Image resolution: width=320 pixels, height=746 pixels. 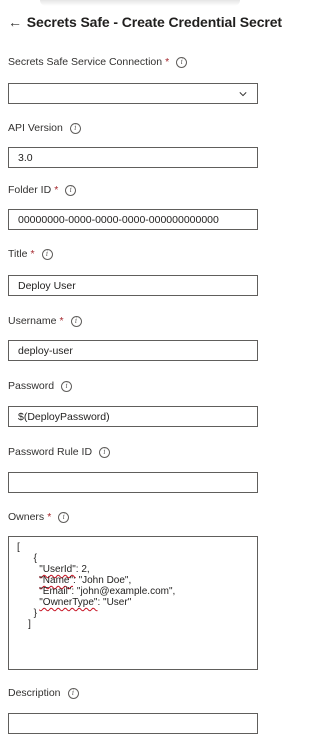 What do you see at coordinates (85, 580) in the screenshot?
I see `json-line: "Name": "John Doe",` at bounding box center [85, 580].